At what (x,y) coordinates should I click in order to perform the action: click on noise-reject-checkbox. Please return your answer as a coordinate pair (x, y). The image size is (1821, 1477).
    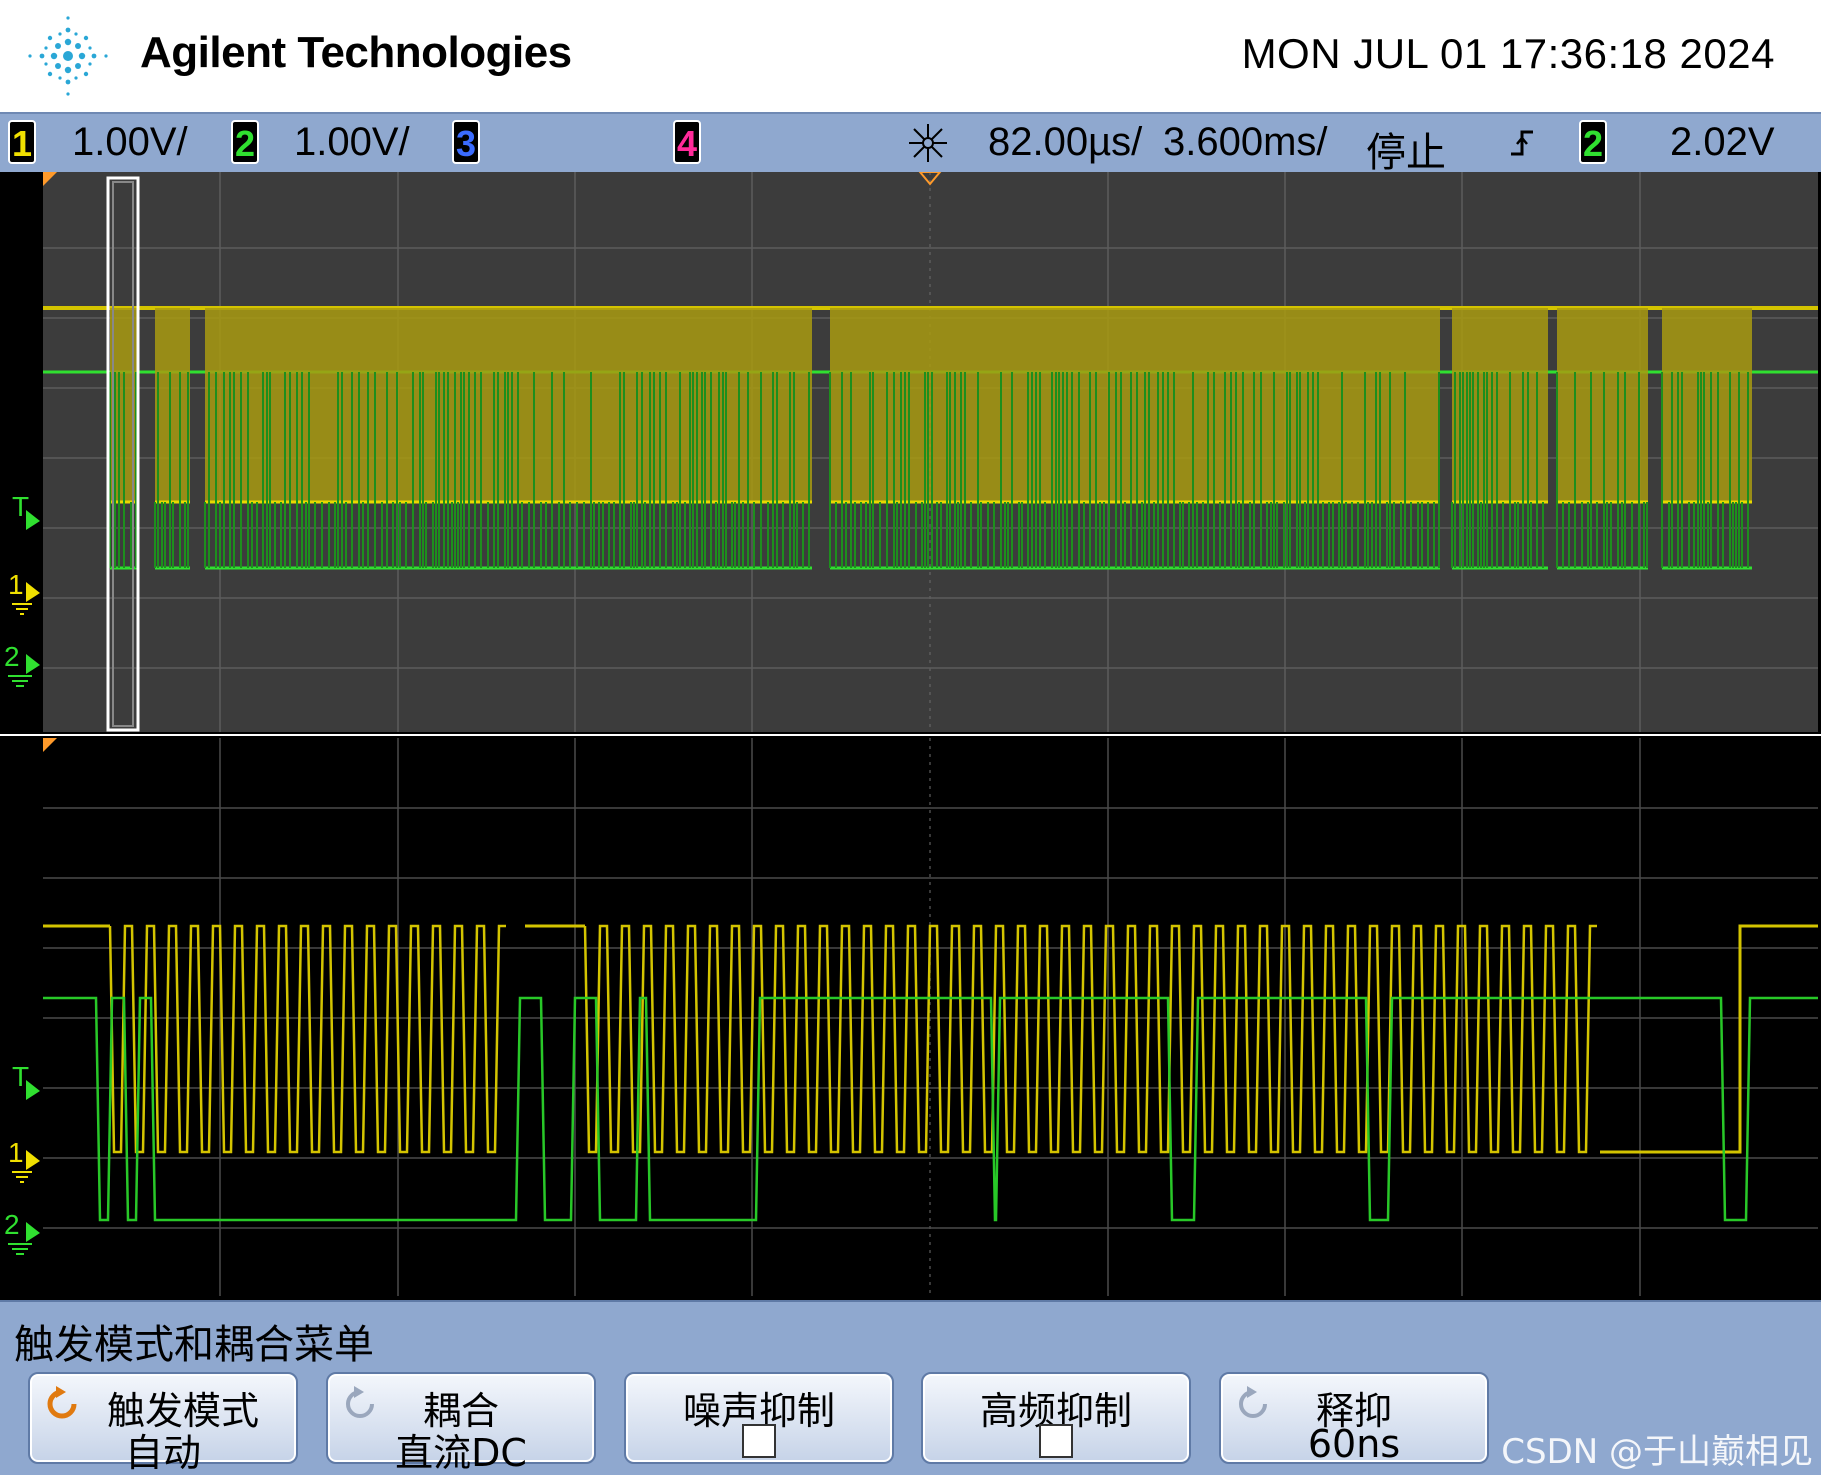
    Looking at the image, I should click on (759, 1441).